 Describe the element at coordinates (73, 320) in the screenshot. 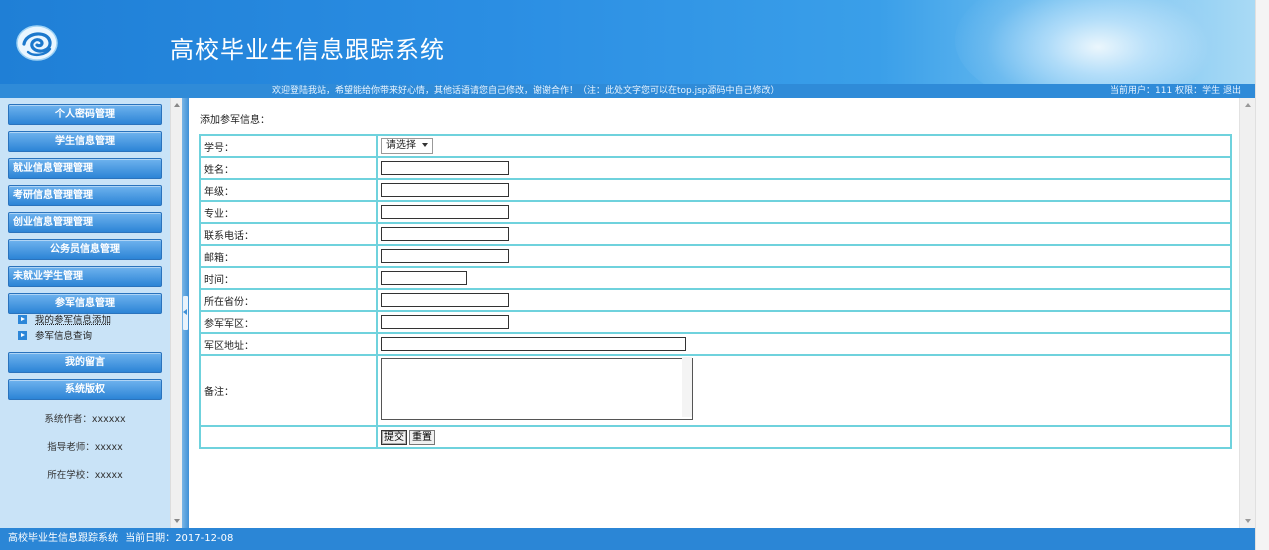

I see `sub-item-label: 我的参军信息添加` at that location.